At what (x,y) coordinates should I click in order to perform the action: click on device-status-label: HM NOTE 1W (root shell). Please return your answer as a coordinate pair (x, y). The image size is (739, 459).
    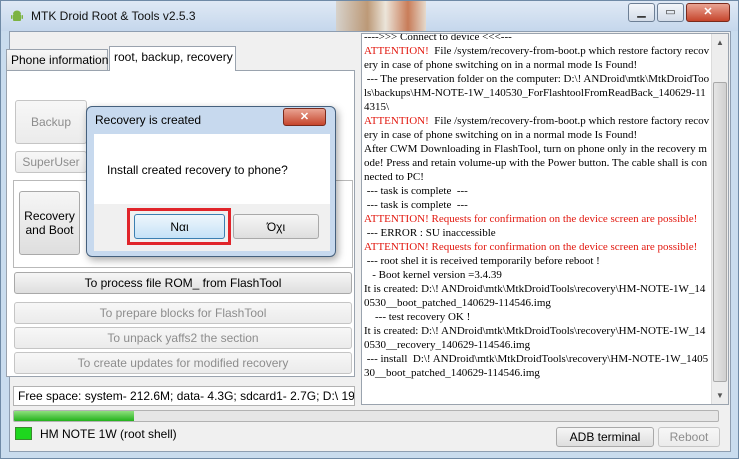
    Looking at the image, I should click on (108, 434).